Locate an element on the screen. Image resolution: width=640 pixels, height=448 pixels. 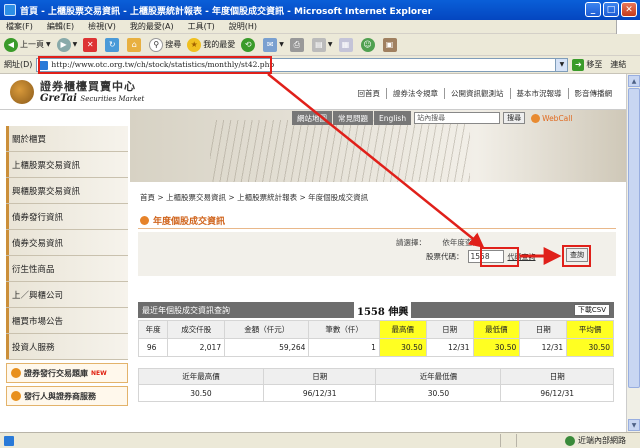
sidebar-item-bond-issue: 債券發行資訊 is located at coordinates (67, 217).